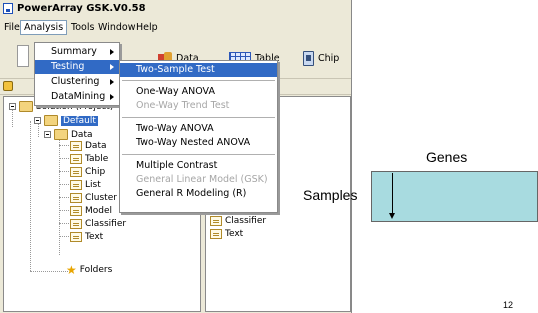 Image resolution: width=538 pixels, height=313 pixels. Describe the element at coordinates (95, 172) in the screenshot. I see `tree-item-label: Chip` at that location.